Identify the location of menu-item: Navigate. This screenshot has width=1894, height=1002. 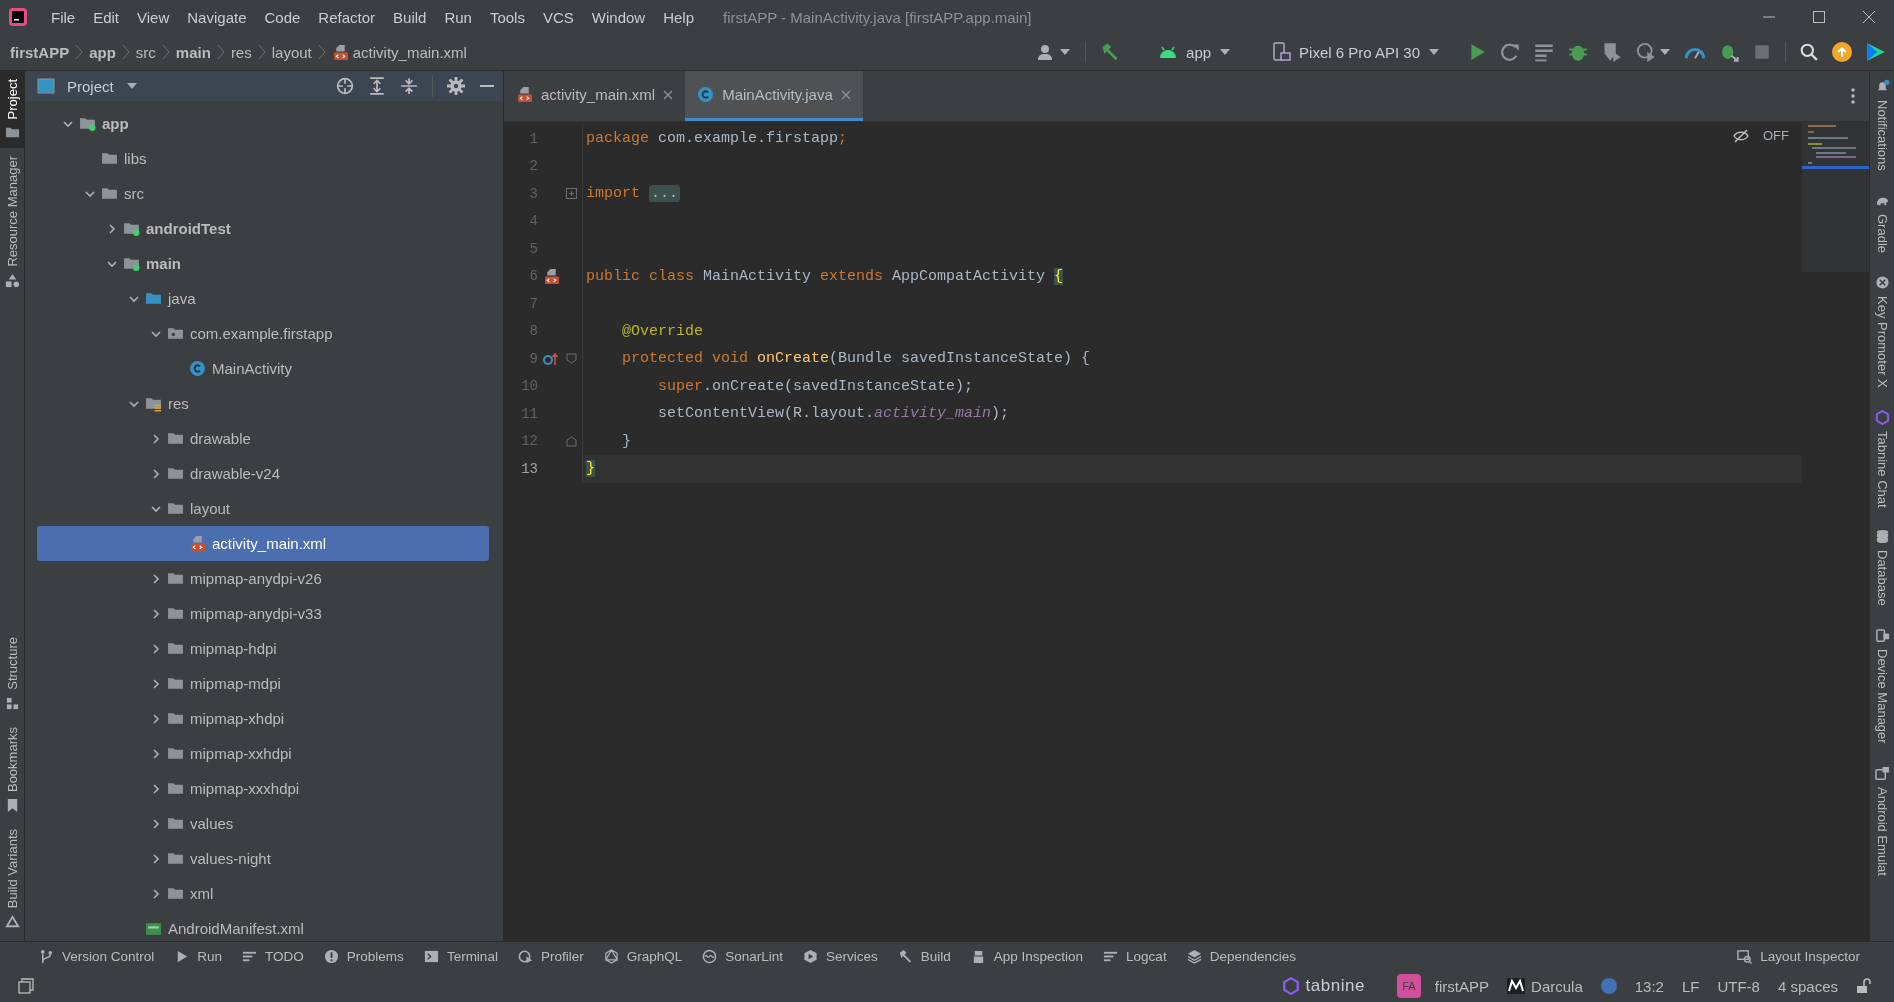
(217, 17).